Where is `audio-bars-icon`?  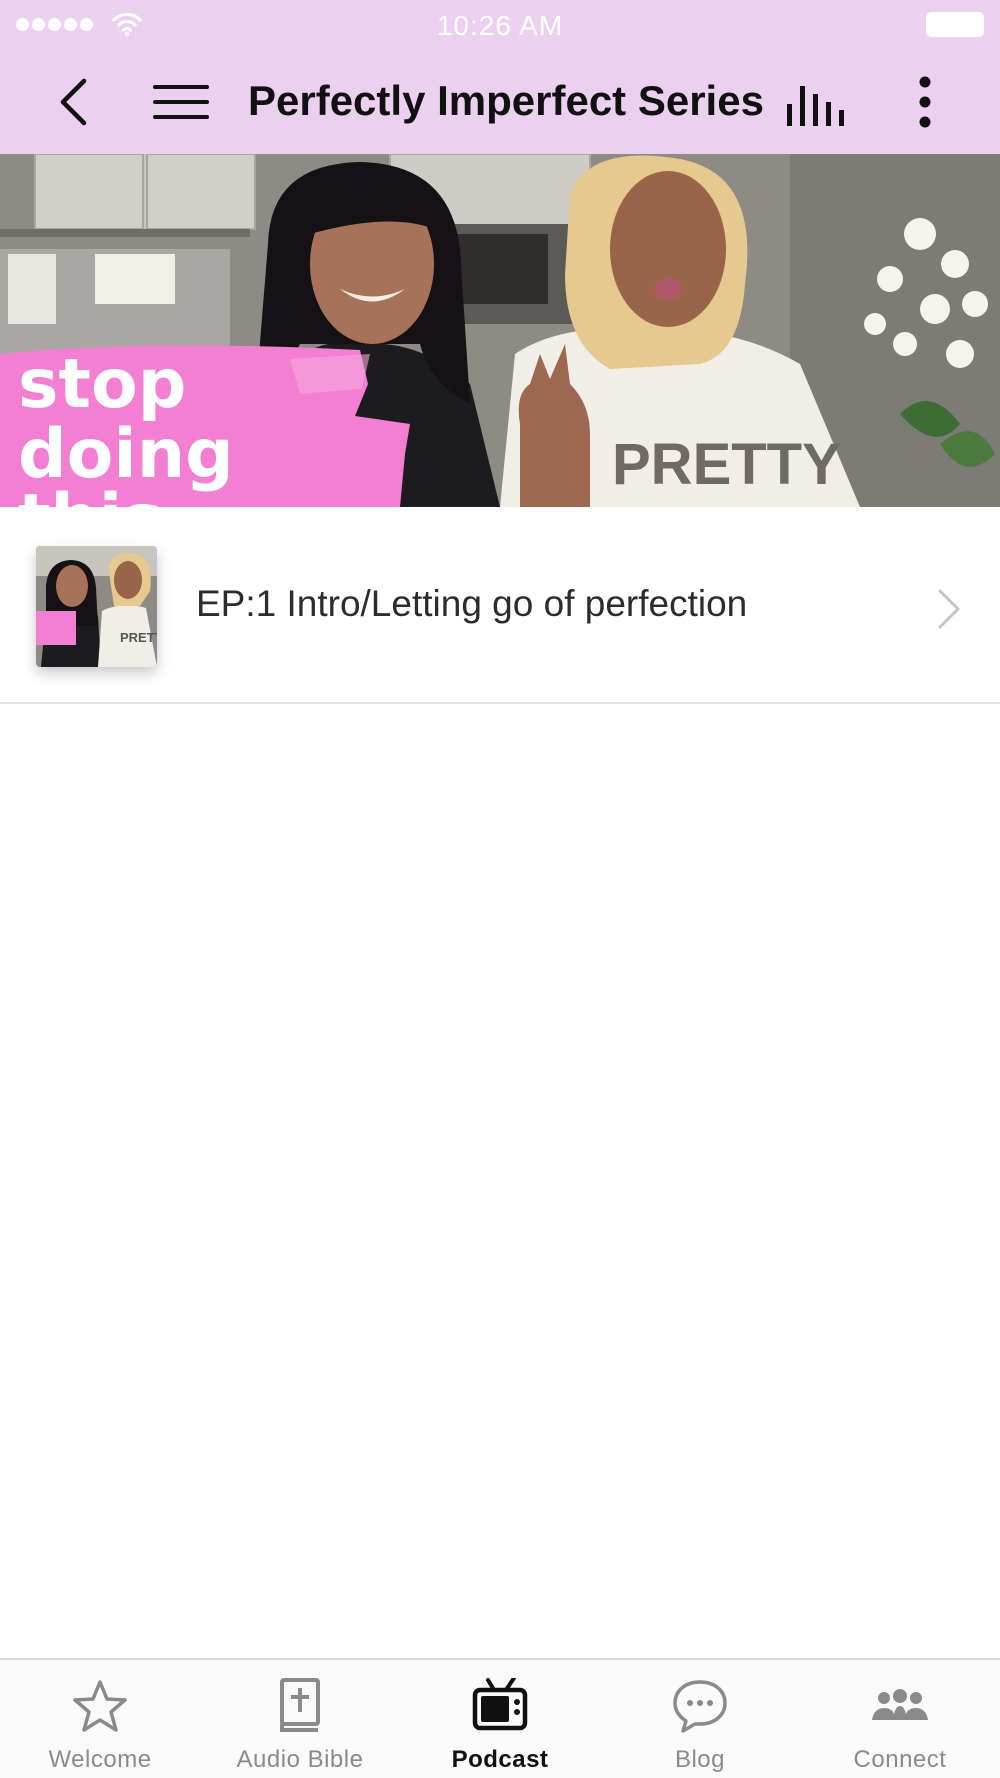
audio-bars-icon is located at coordinates (815, 106).